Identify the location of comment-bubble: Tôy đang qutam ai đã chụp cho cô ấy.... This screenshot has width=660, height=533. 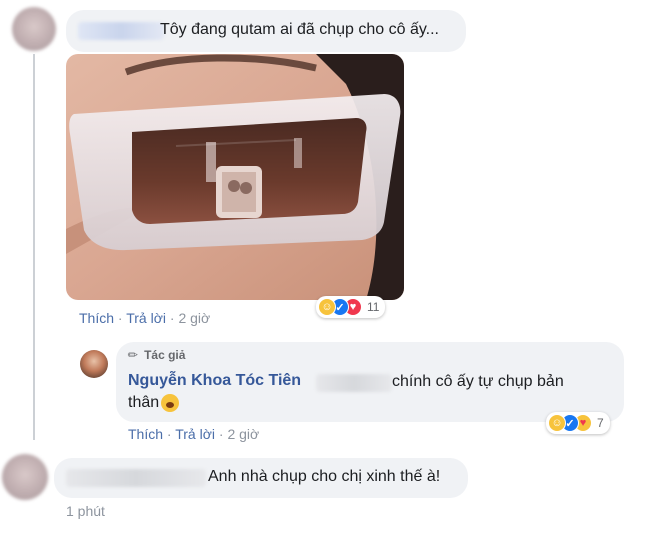
(266, 31).